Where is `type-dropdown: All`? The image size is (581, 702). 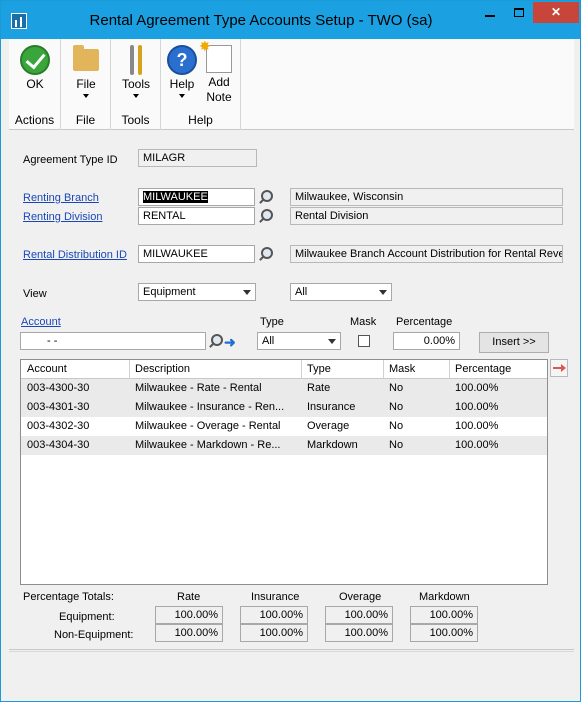
type-dropdown: All is located at coordinates (299, 341).